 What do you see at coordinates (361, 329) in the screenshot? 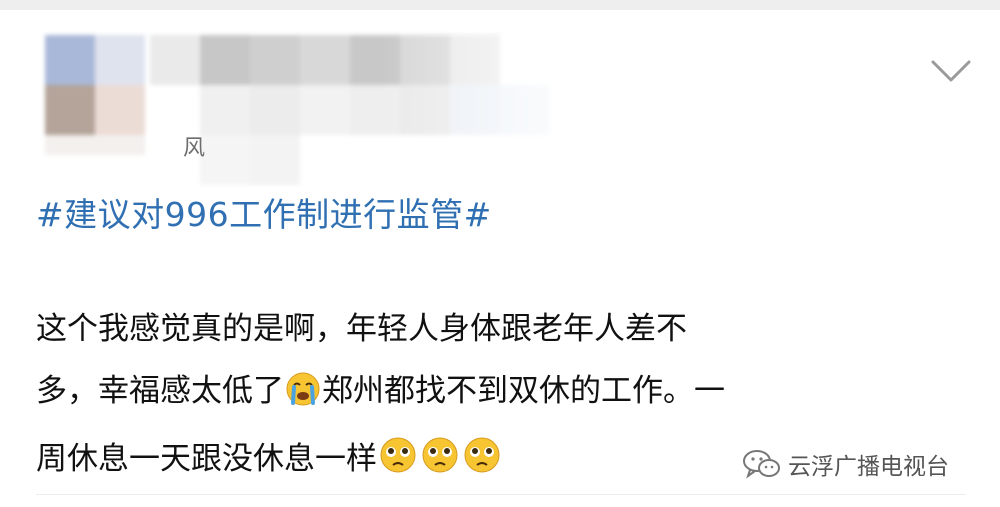
I see `post-text-line-1: 这个我感觉真的是啊，年轻人身体跟老年人差不` at bounding box center [361, 329].